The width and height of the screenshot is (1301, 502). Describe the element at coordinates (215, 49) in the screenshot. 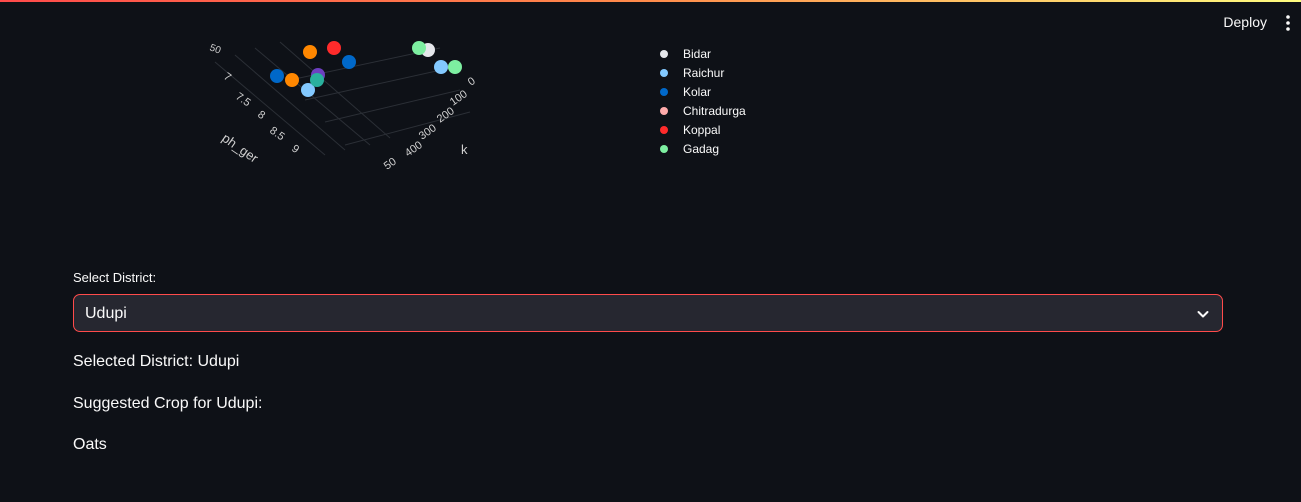

I see `z-tick-label: 50` at that location.